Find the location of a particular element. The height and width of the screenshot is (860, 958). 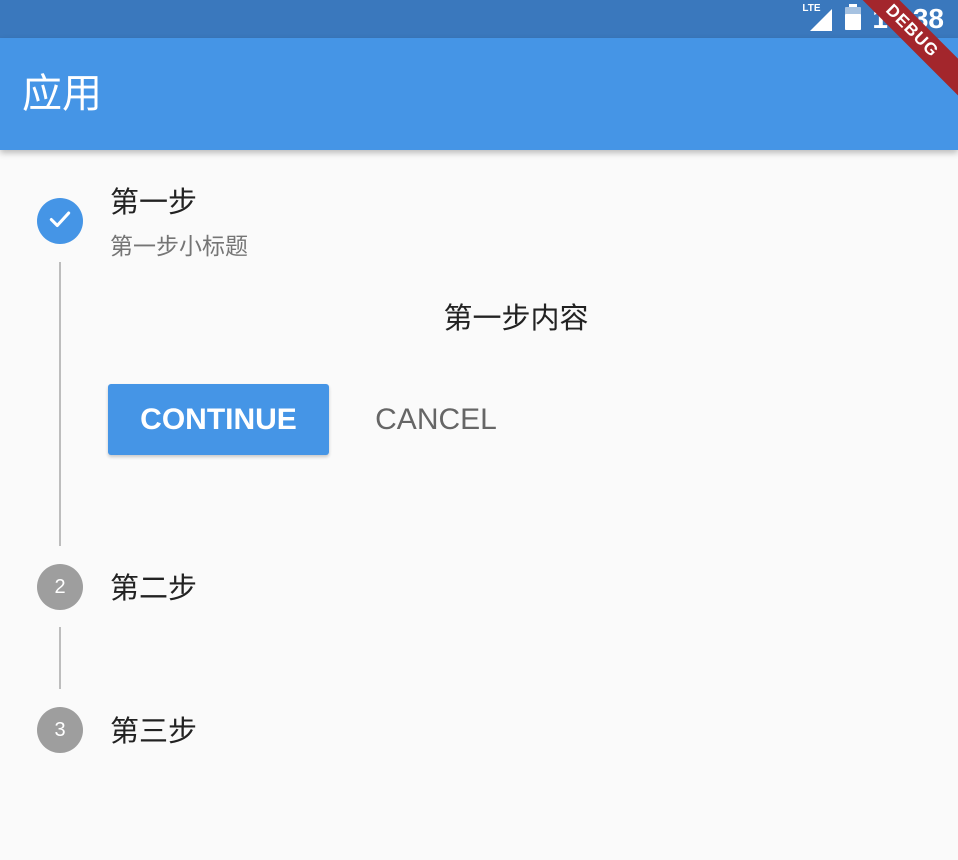

step-3-title: 第三步 is located at coordinates (153, 731).